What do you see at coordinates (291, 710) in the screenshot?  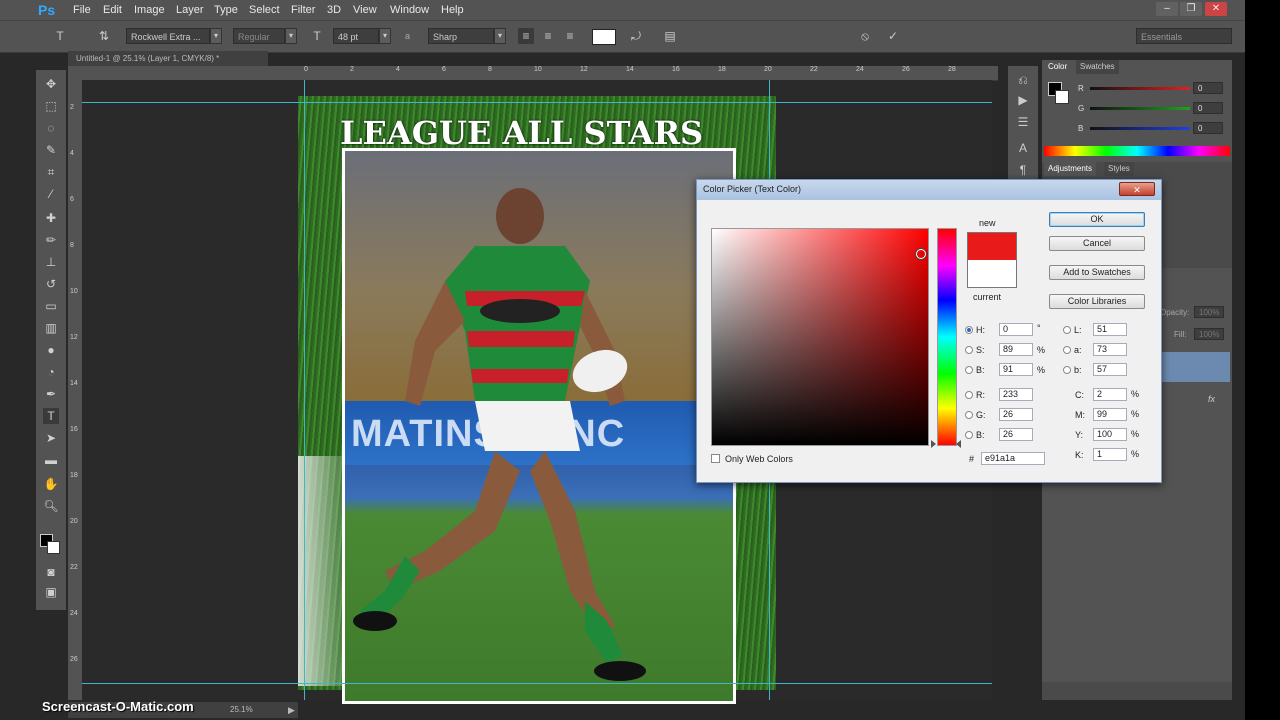 I see `status-arrow-icon: ▶` at bounding box center [291, 710].